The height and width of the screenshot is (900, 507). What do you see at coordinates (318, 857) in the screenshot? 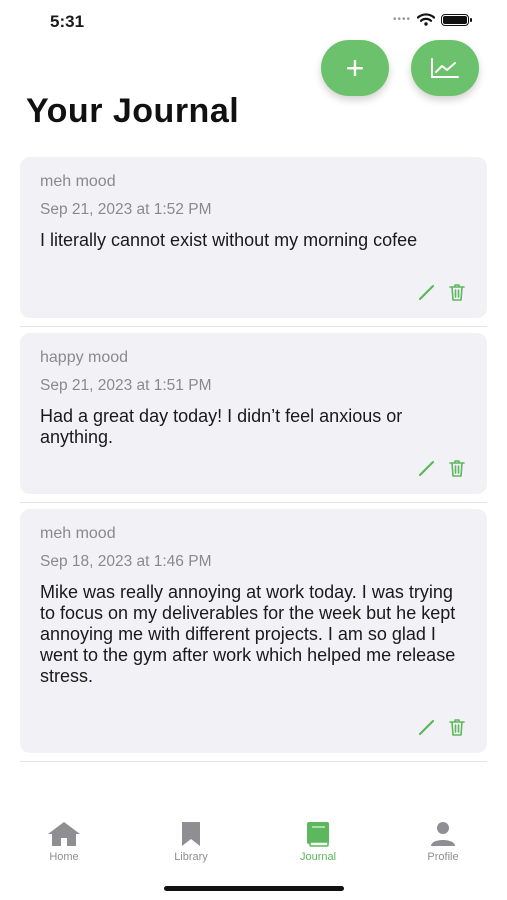
I see `tab-label: Journal` at bounding box center [318, 857].